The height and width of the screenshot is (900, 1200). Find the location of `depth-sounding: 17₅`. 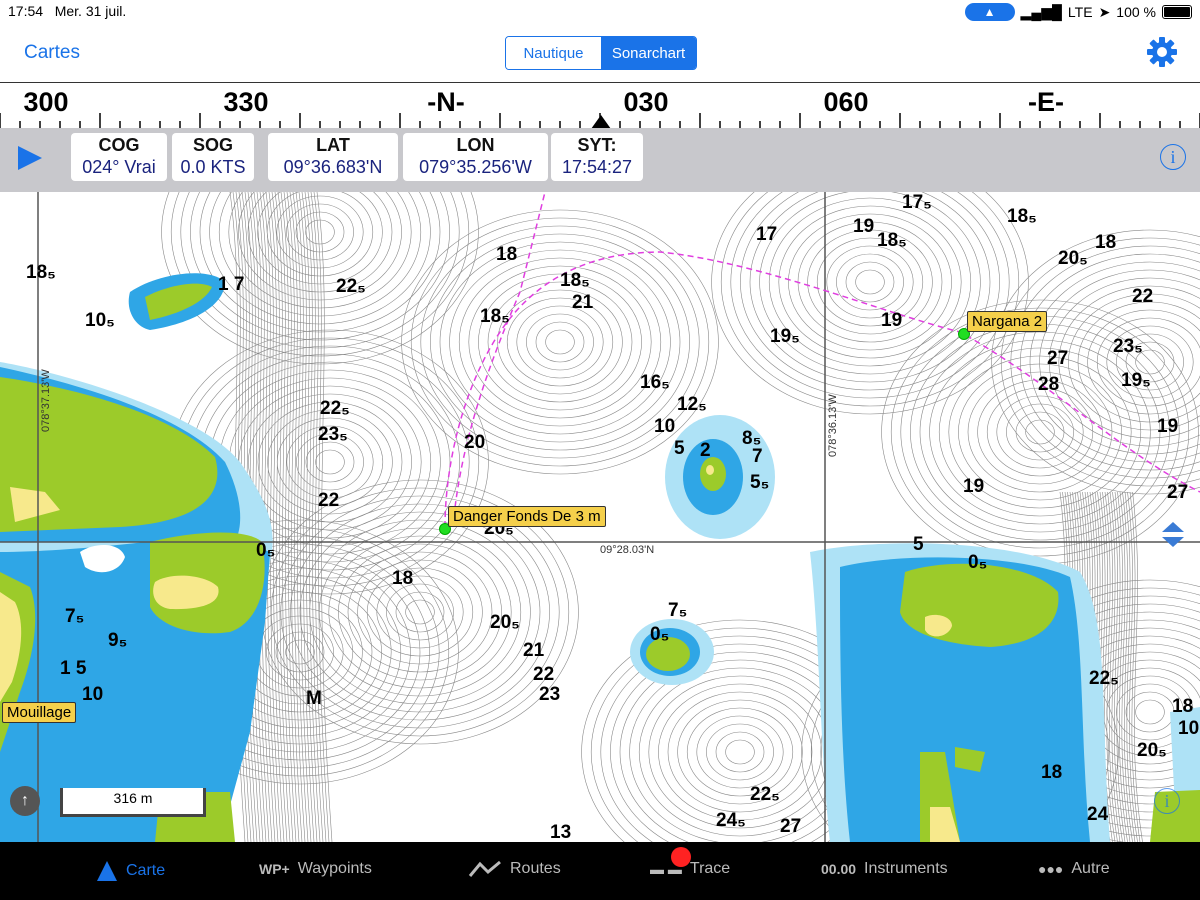

depth-sounding: 17₅ is located at coordinates (917, 202).